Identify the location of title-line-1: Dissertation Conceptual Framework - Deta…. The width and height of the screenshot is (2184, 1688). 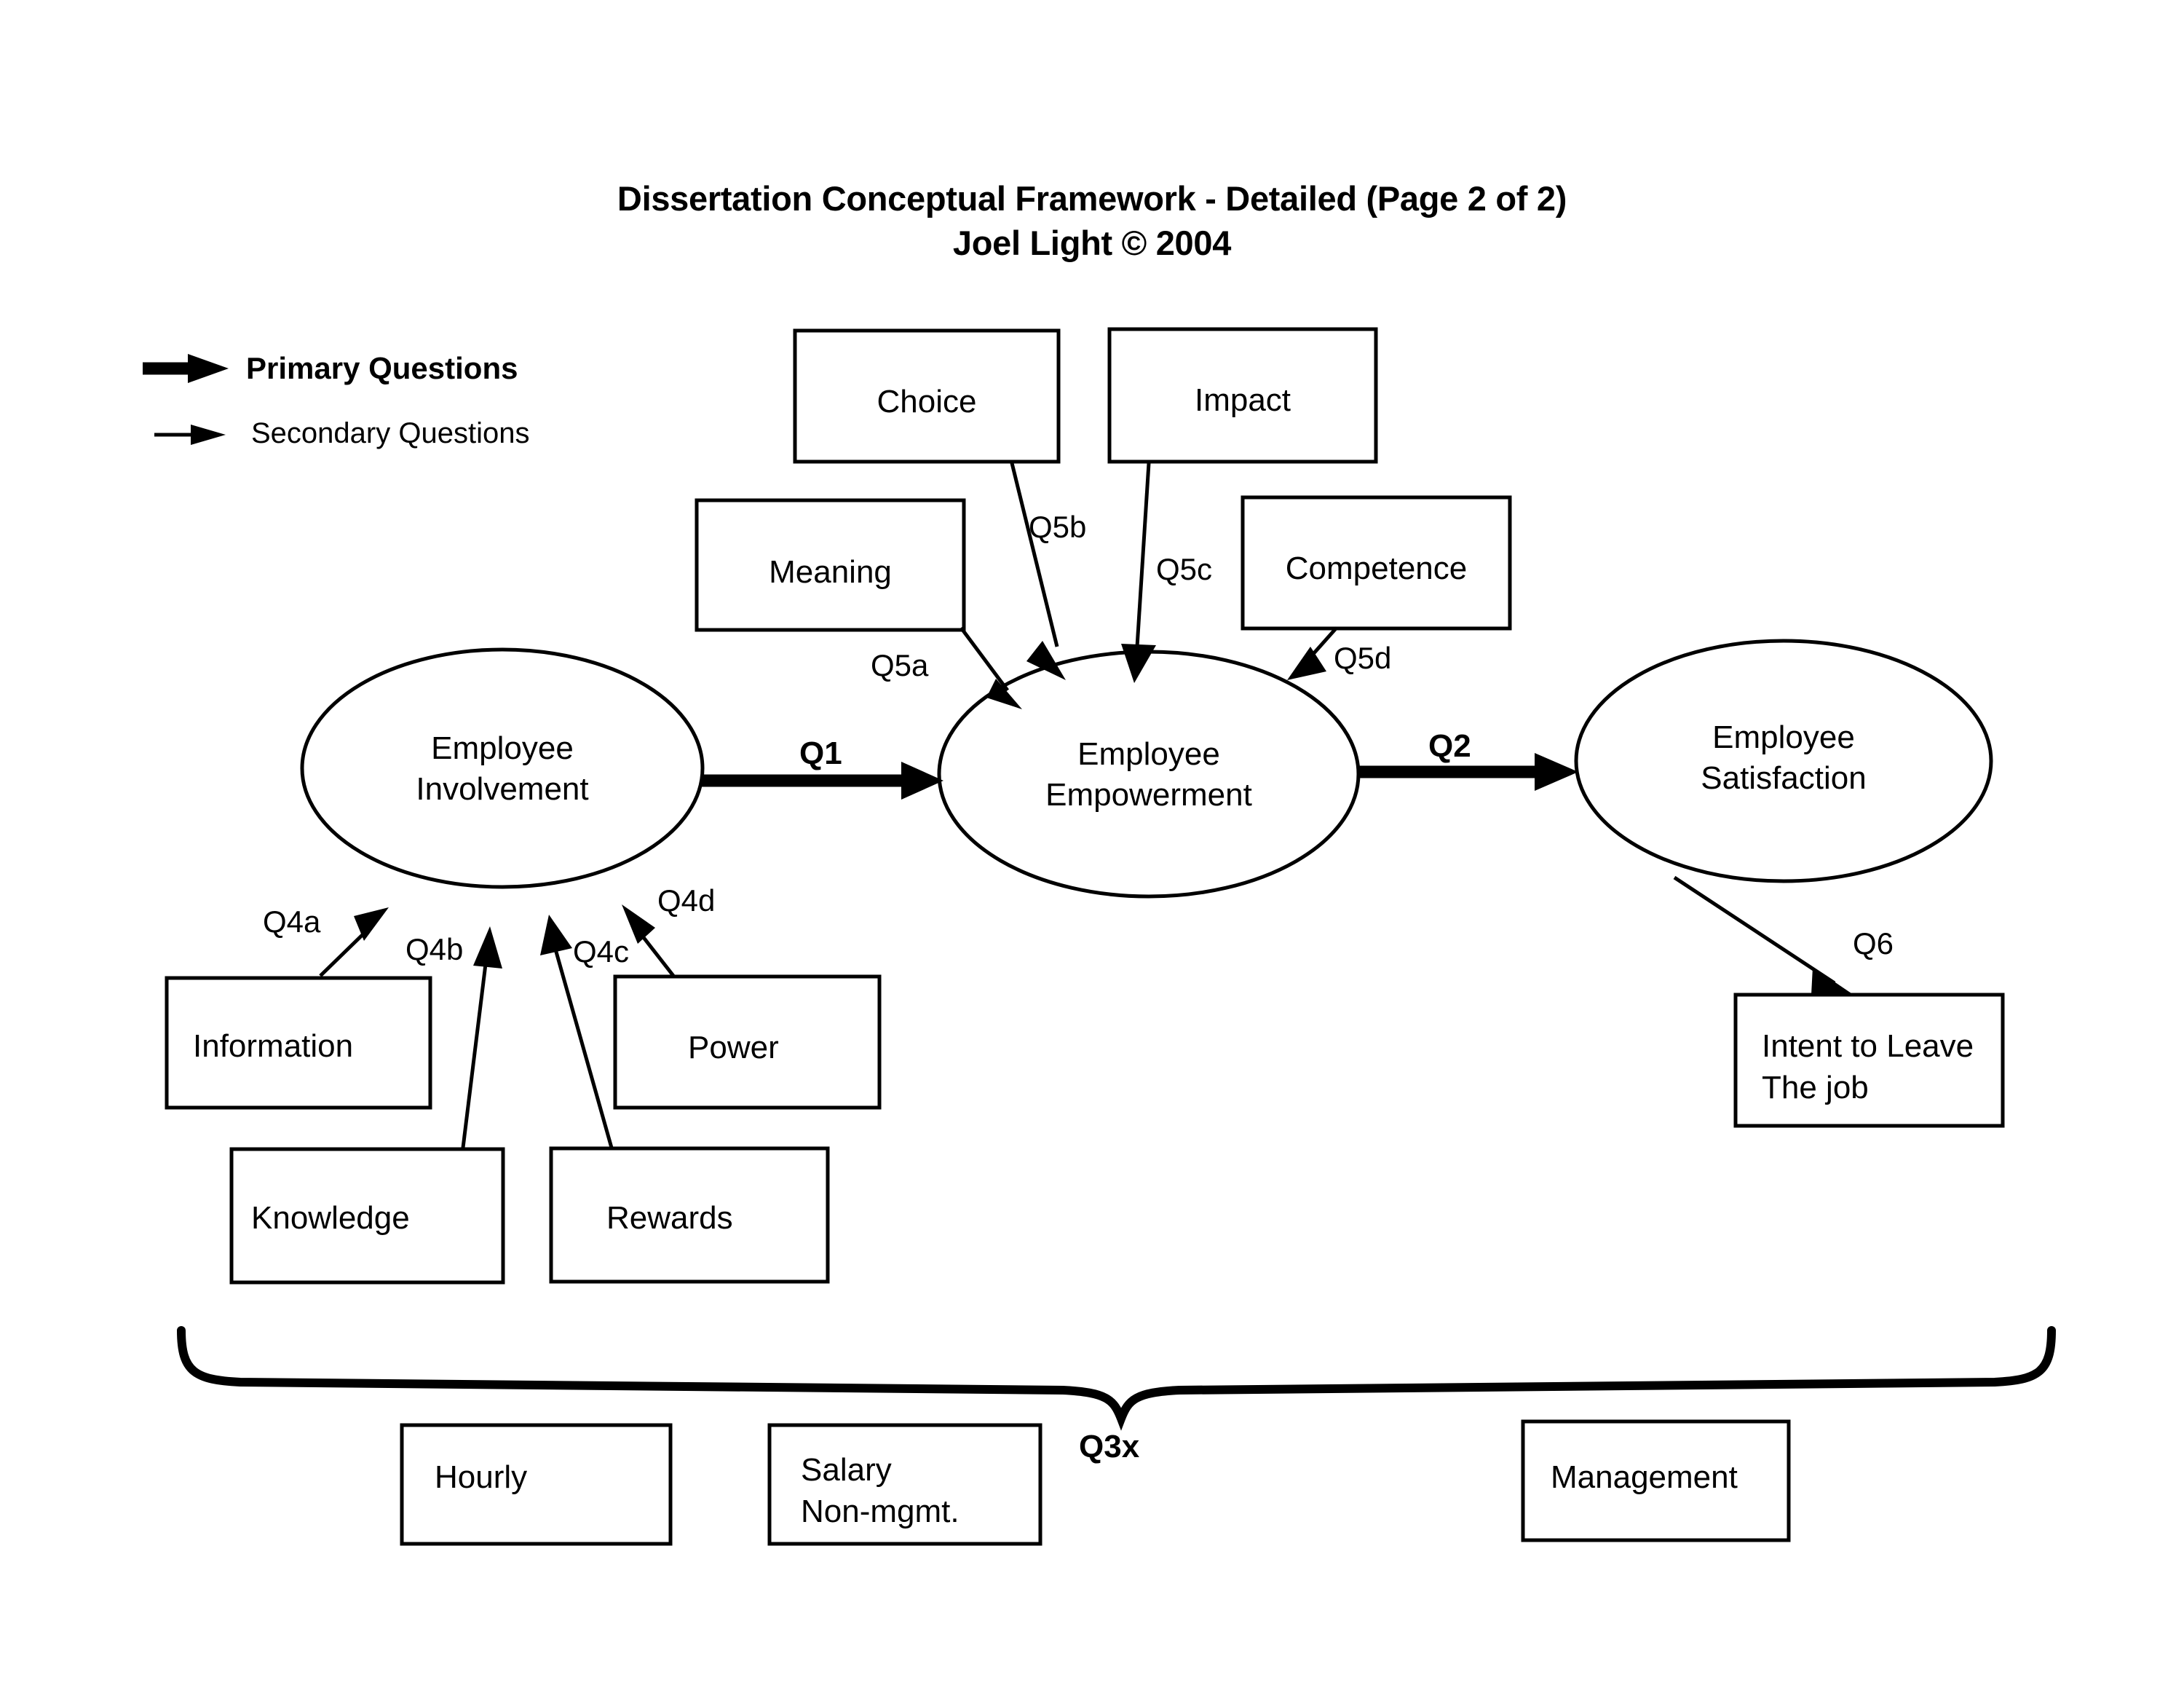
(1092, 199).